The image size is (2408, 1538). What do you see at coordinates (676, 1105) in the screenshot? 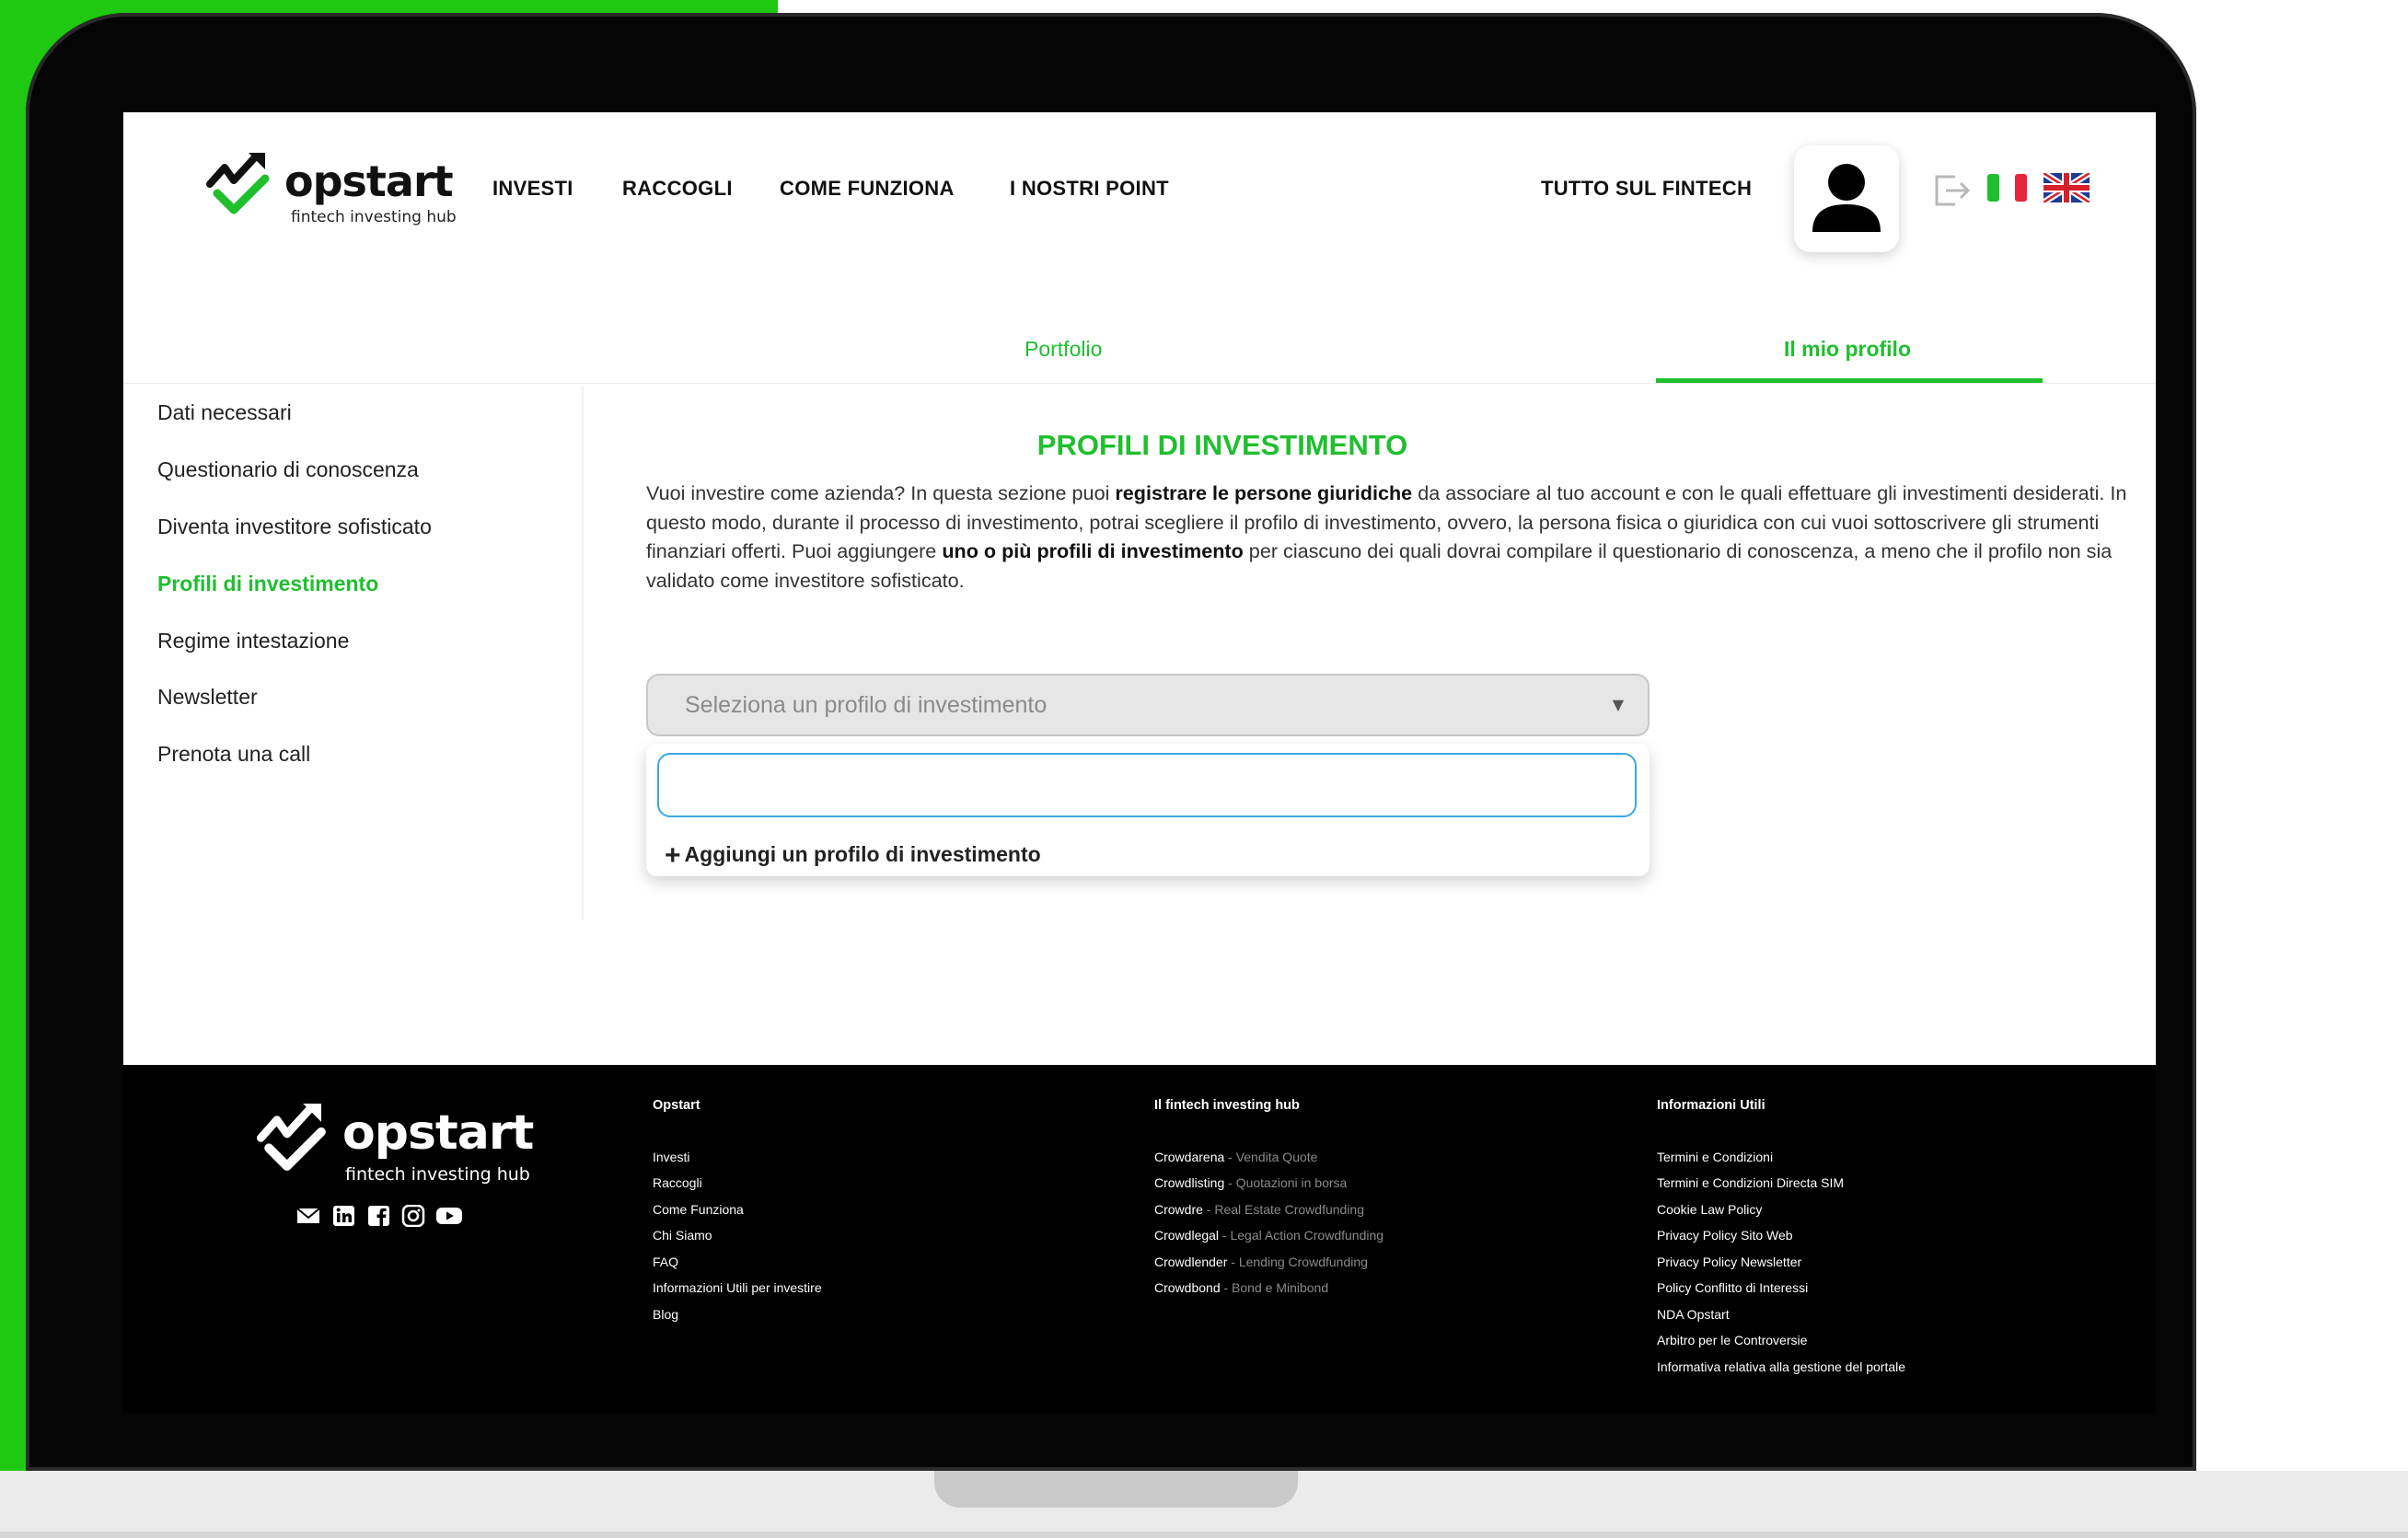
I see `footer-col-opstart-title: Opstart` at bounding box center [676, 1105].